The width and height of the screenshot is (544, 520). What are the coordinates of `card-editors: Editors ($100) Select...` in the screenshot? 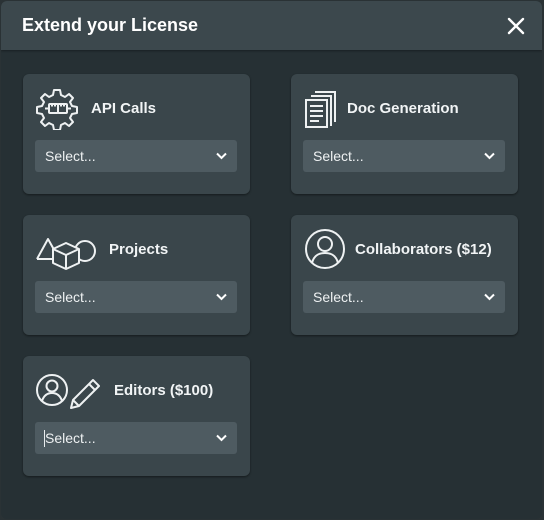 It's located at (136, 416).